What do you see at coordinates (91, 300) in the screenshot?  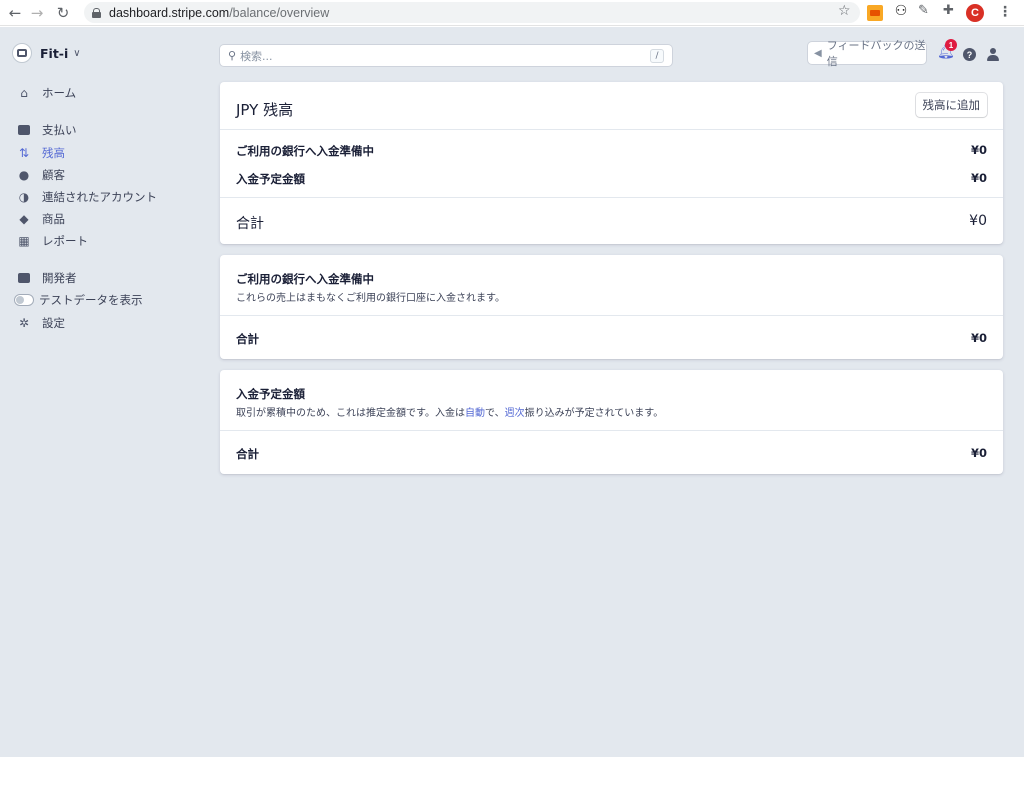 I see `sidebar-item-label: テストデータを表示` at bounding box center [91, 300].